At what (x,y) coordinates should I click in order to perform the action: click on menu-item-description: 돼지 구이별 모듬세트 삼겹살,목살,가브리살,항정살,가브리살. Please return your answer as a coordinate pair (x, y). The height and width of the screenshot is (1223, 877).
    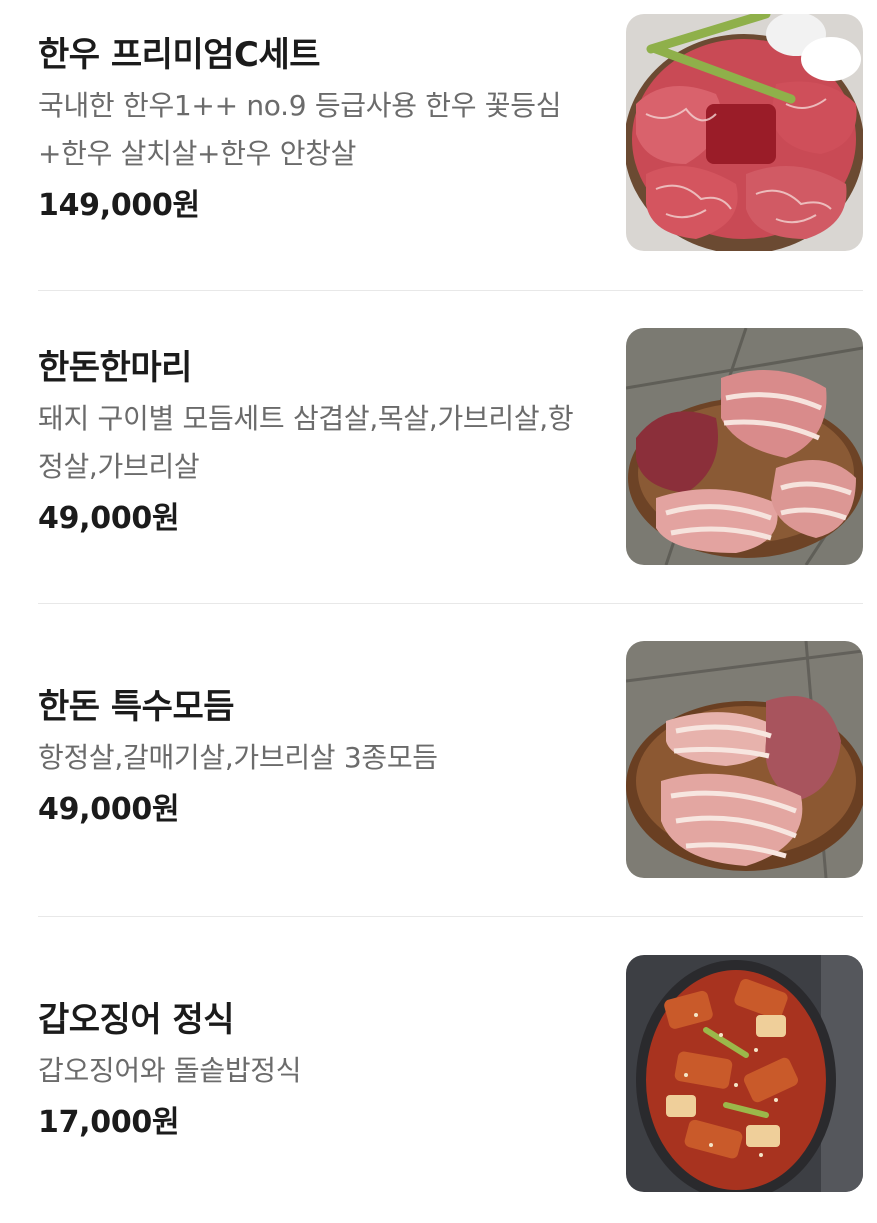
    Looking at the image, I should click on (306, 442).